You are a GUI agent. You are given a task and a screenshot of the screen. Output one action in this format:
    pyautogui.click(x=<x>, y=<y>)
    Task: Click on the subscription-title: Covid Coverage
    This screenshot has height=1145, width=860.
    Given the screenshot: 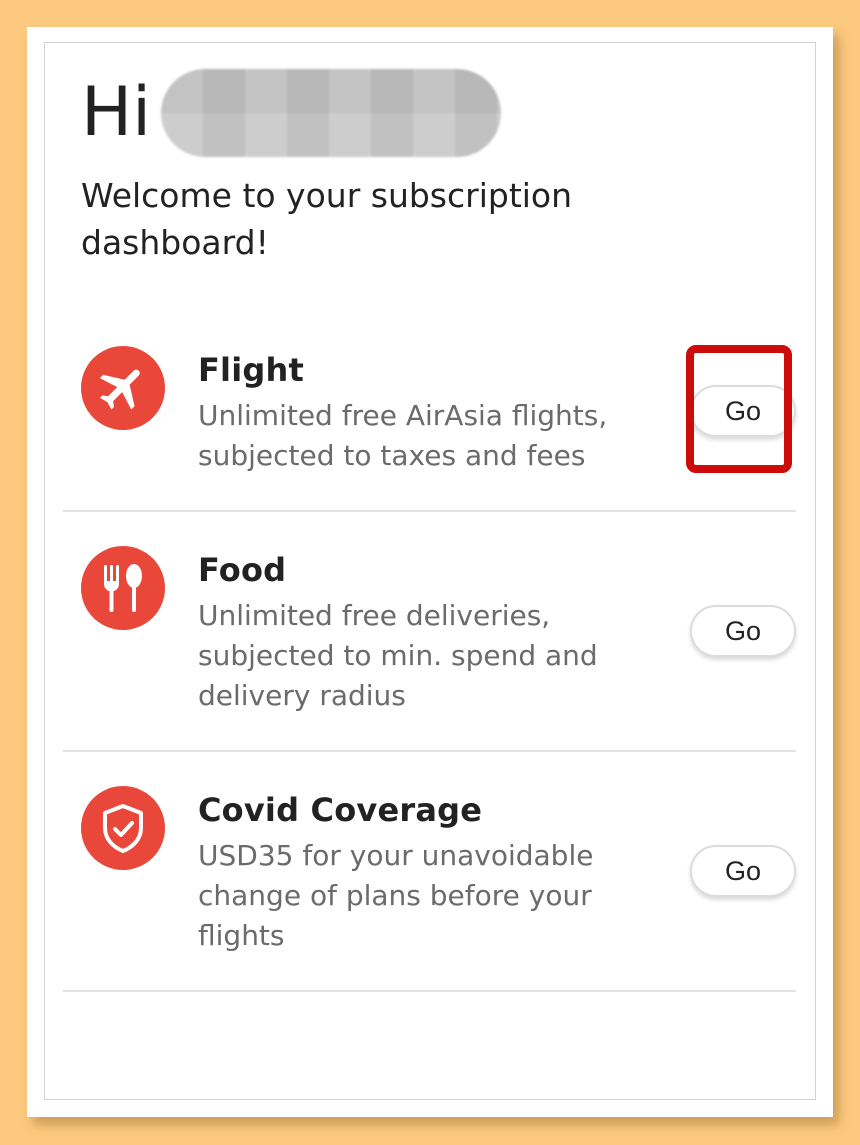 What is the action you would take?
    pyautogui.click(x=340, y=810)
    